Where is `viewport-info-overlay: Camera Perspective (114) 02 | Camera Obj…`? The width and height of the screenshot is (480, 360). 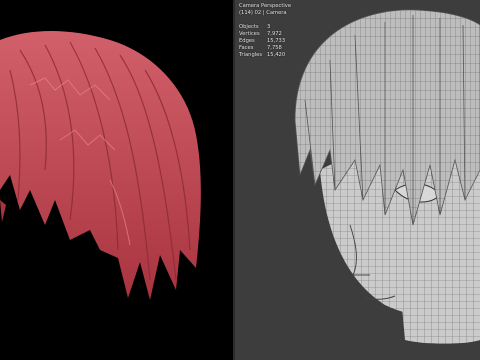 viewport-info-overlay: Camera Perspective (114) 02 | Camera Obj… is located at coordinates (265, 31).